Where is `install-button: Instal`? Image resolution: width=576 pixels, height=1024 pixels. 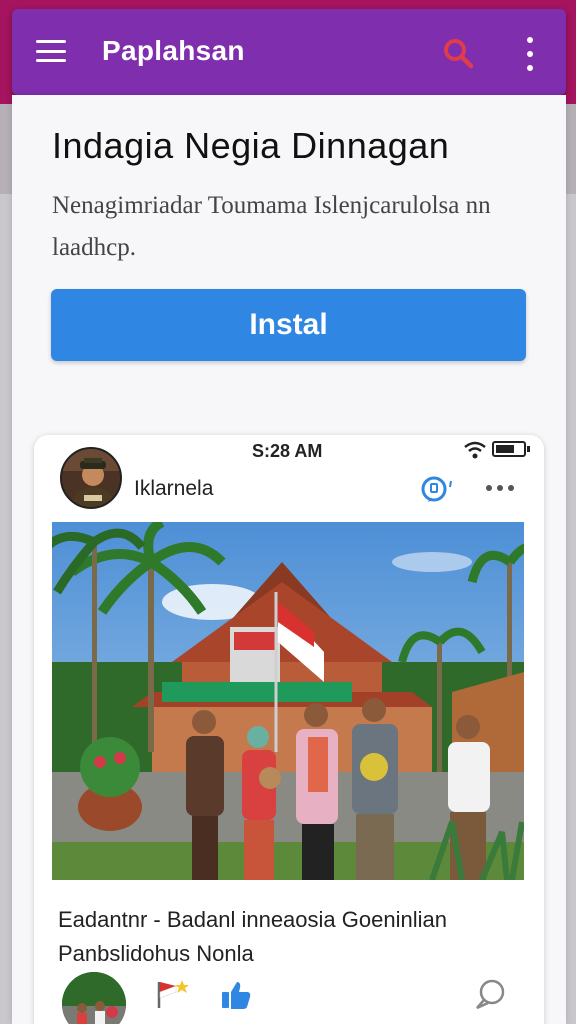
install-button: Instal is located at coordinates (288, 325).